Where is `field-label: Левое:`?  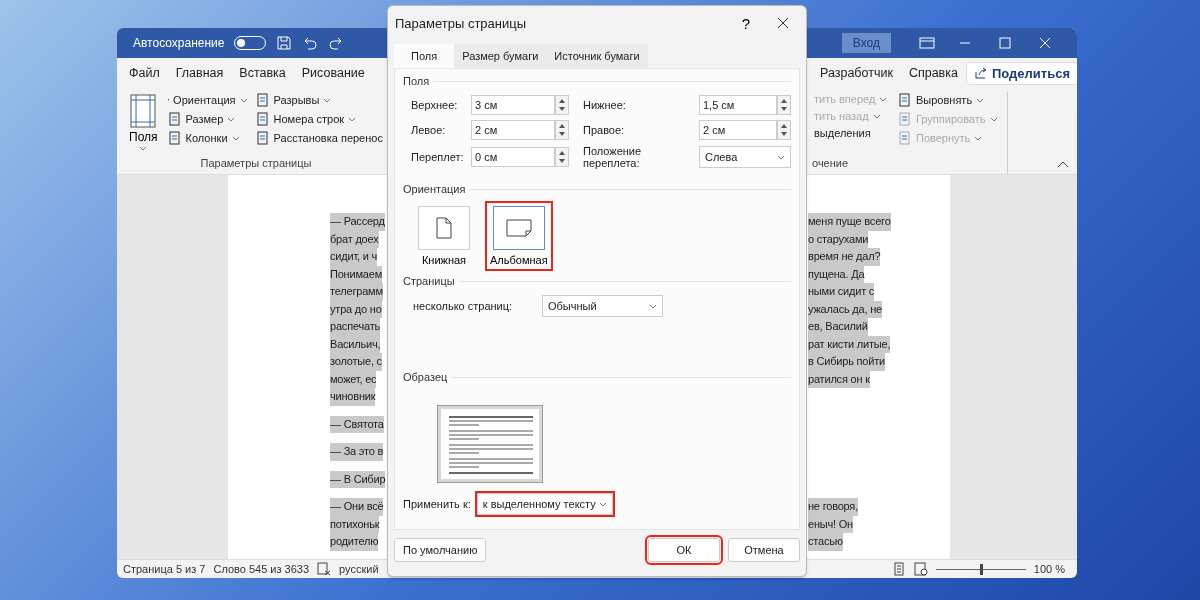 field-label: Левое: is located at coordinates (429, 130).